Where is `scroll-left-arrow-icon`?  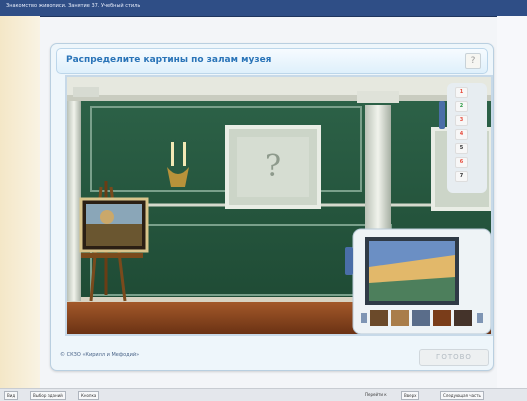 scroll-left-arrow-icon is located at coordinates (363, 318).